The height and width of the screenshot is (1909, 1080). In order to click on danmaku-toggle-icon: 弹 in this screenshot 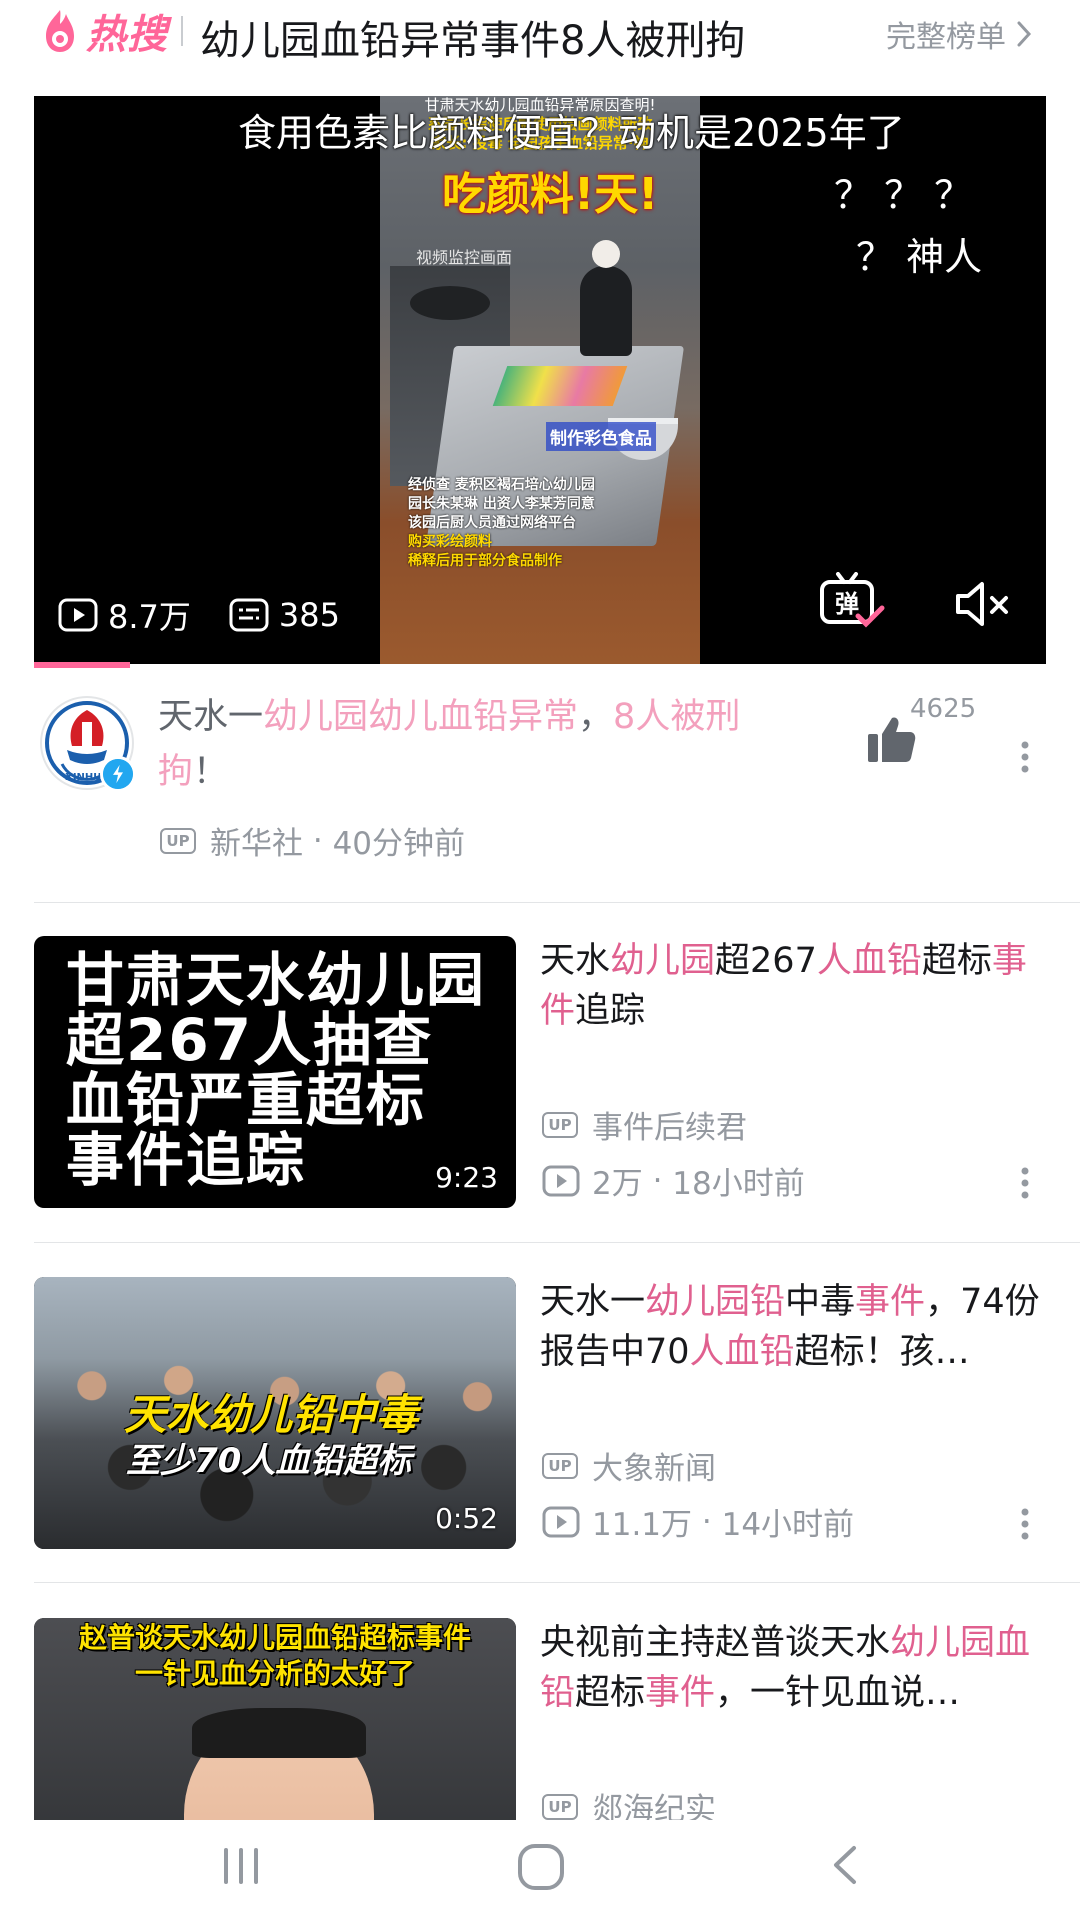, I will do `click(853, 604)`.